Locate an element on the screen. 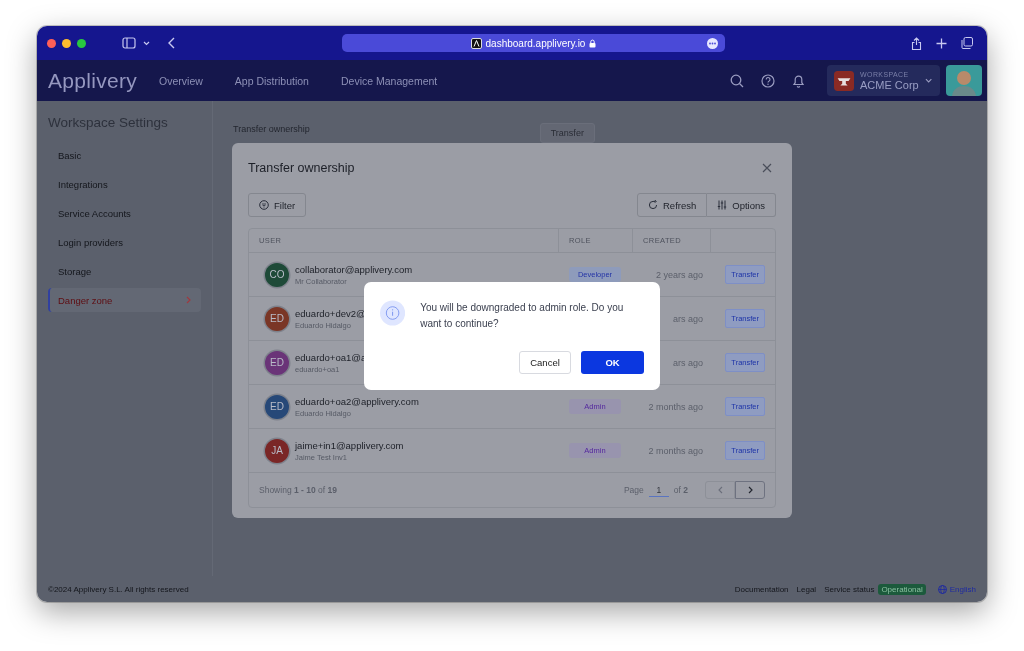 The height and width of the screenshot is (651, 1024). status-label: Service status is located at coordinates (849, 589).